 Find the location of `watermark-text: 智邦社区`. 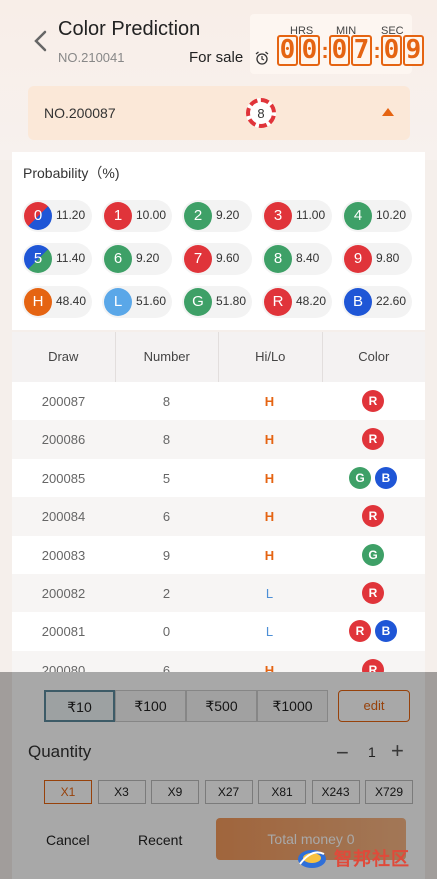

watermark-text: 智邦社区 is located at coordinates (372, 859).